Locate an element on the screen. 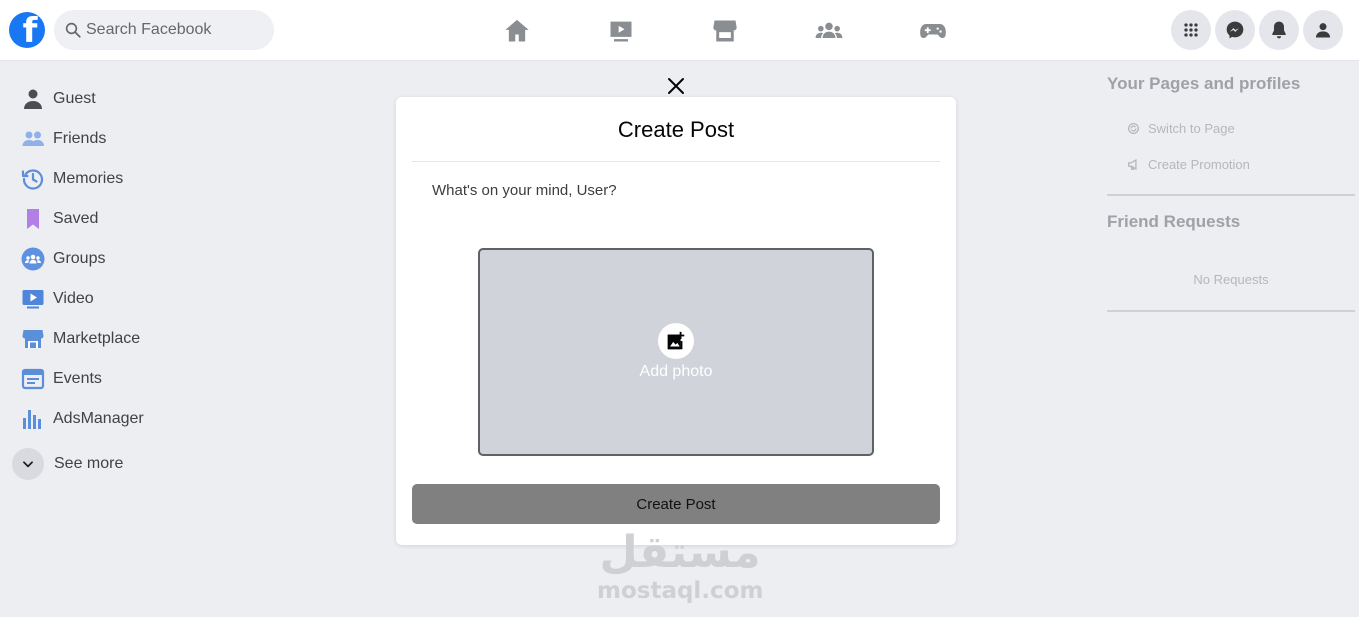  sidebar-item-label: Guest is located at coordinates (74, 98).